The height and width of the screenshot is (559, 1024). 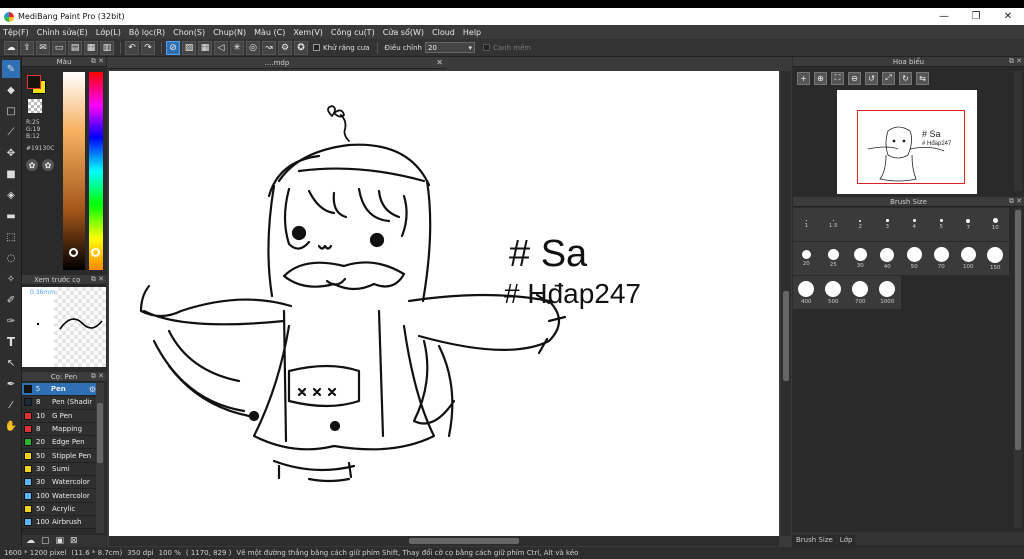 I want to click on undo-icon: ↶, so click(x=132, y=47).